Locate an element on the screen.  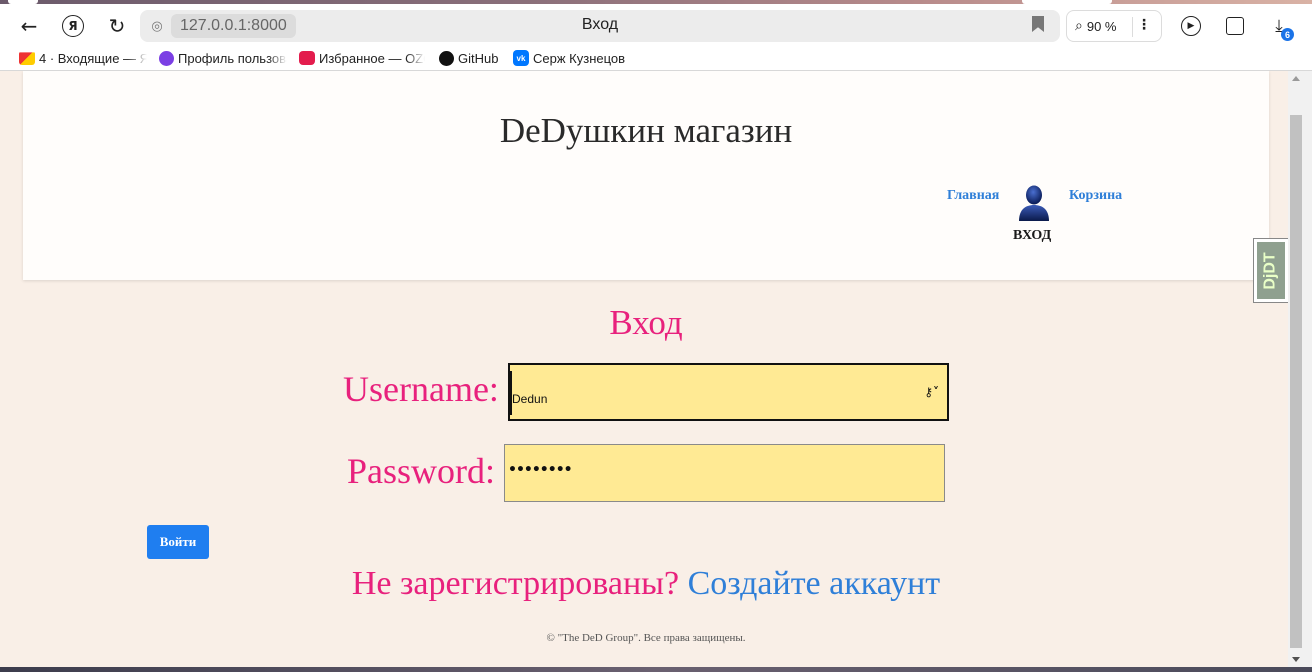
zoom-control: ⌕ 90 % ⋮ is located at coordinates (1114, 26).